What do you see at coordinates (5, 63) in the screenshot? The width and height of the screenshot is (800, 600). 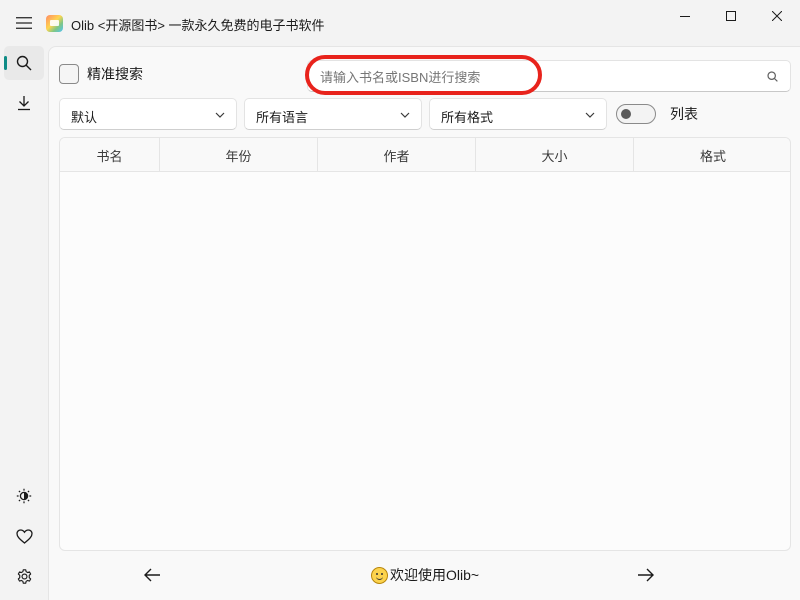 I see `nav-active-indicator` at bounding box center [5, 63].